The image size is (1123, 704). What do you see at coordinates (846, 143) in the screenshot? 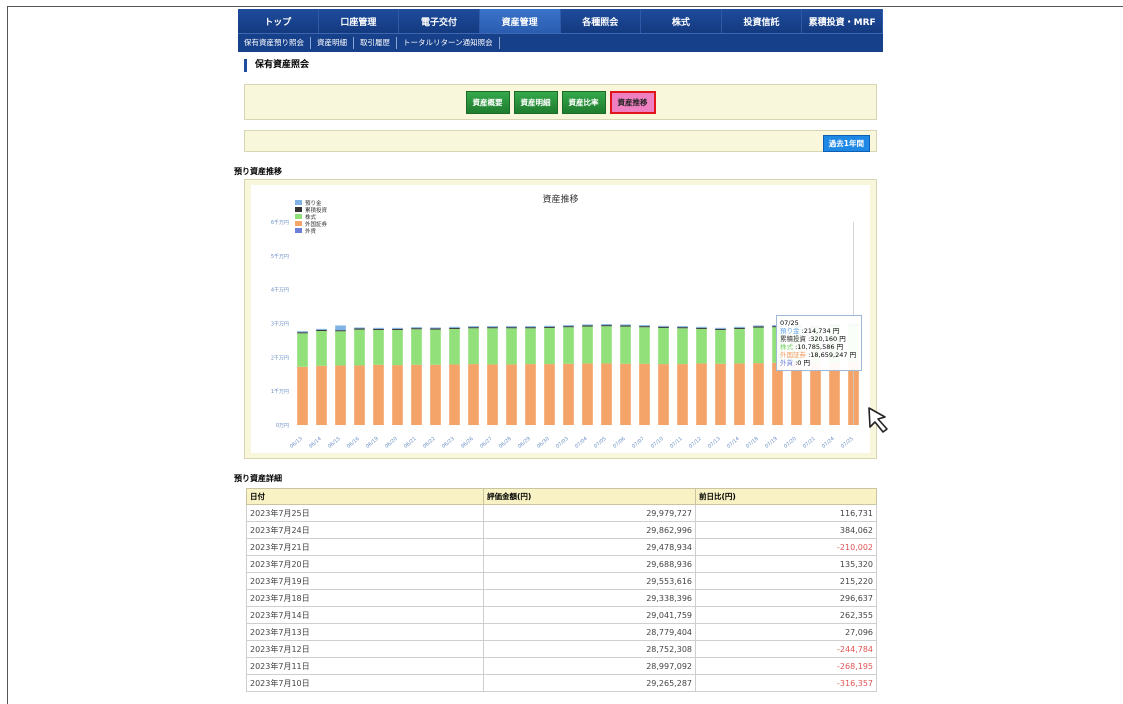
I see `period-1year-button: 過去1年間` at bounding box center [846, 143].